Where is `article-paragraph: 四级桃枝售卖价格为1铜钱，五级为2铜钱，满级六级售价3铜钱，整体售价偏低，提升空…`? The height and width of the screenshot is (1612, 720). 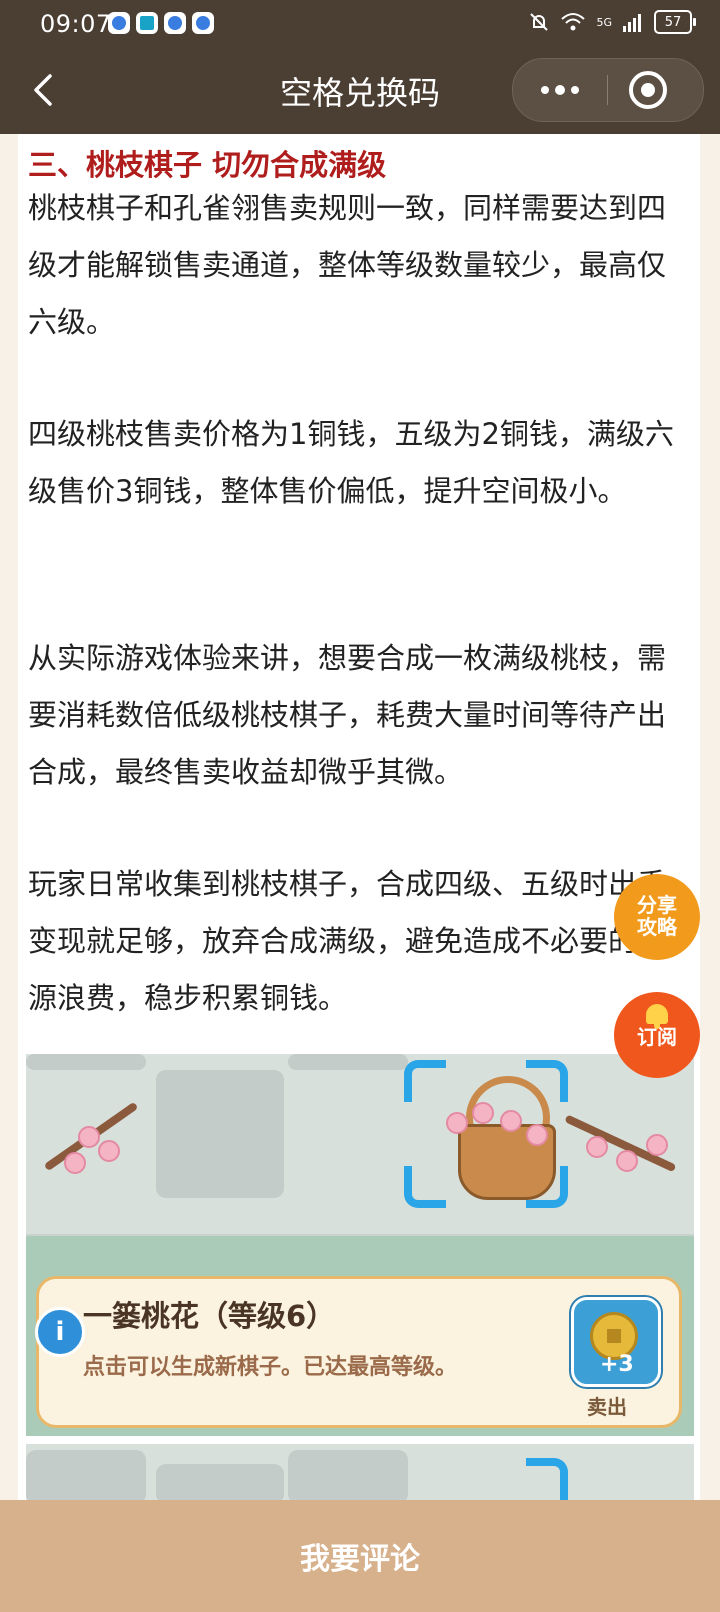
article-paragraph: 四级桃枝售卖价格为1铜钱，五级为2铜钱，满级六级售价3铜钱，整体售价偏低，提升空… is located at coordinates (351, 462).